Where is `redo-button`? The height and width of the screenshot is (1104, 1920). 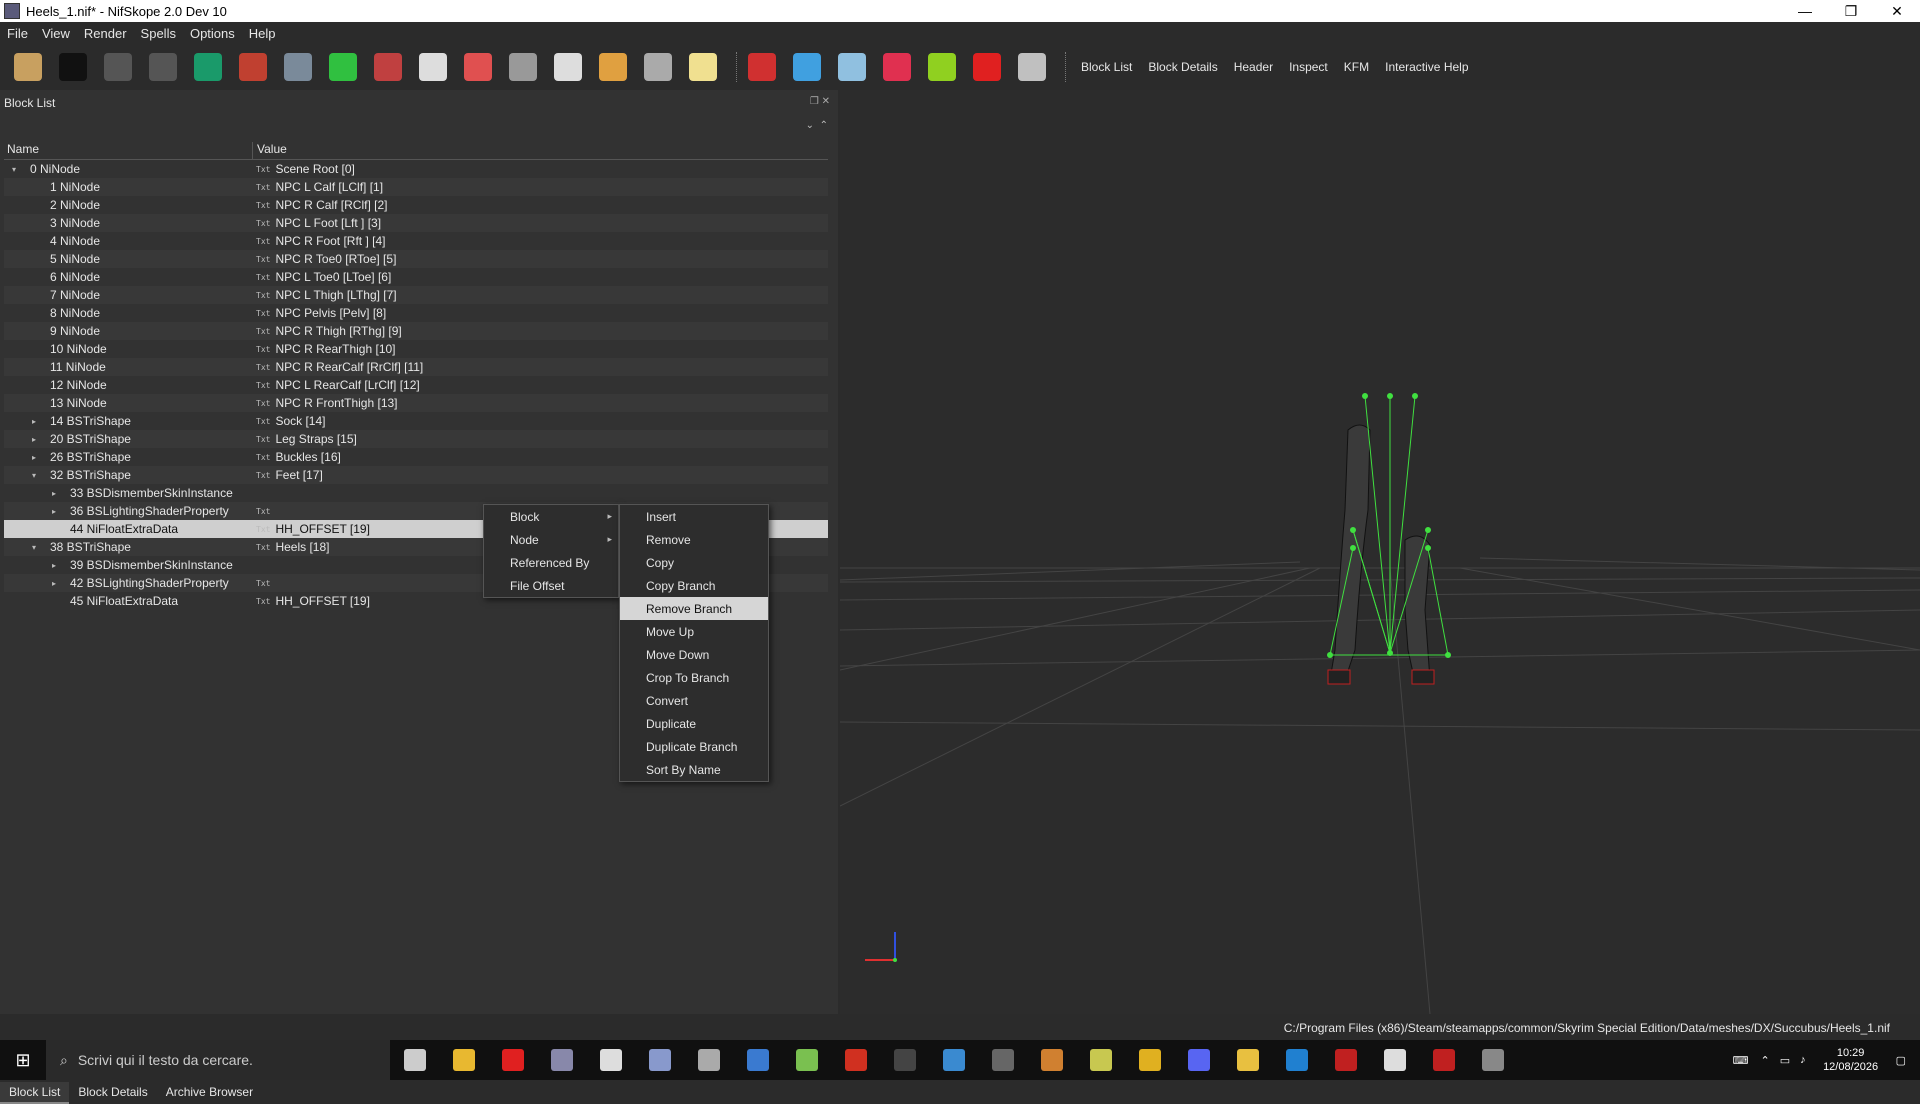 redo-button is located at coordinates (163, 67).